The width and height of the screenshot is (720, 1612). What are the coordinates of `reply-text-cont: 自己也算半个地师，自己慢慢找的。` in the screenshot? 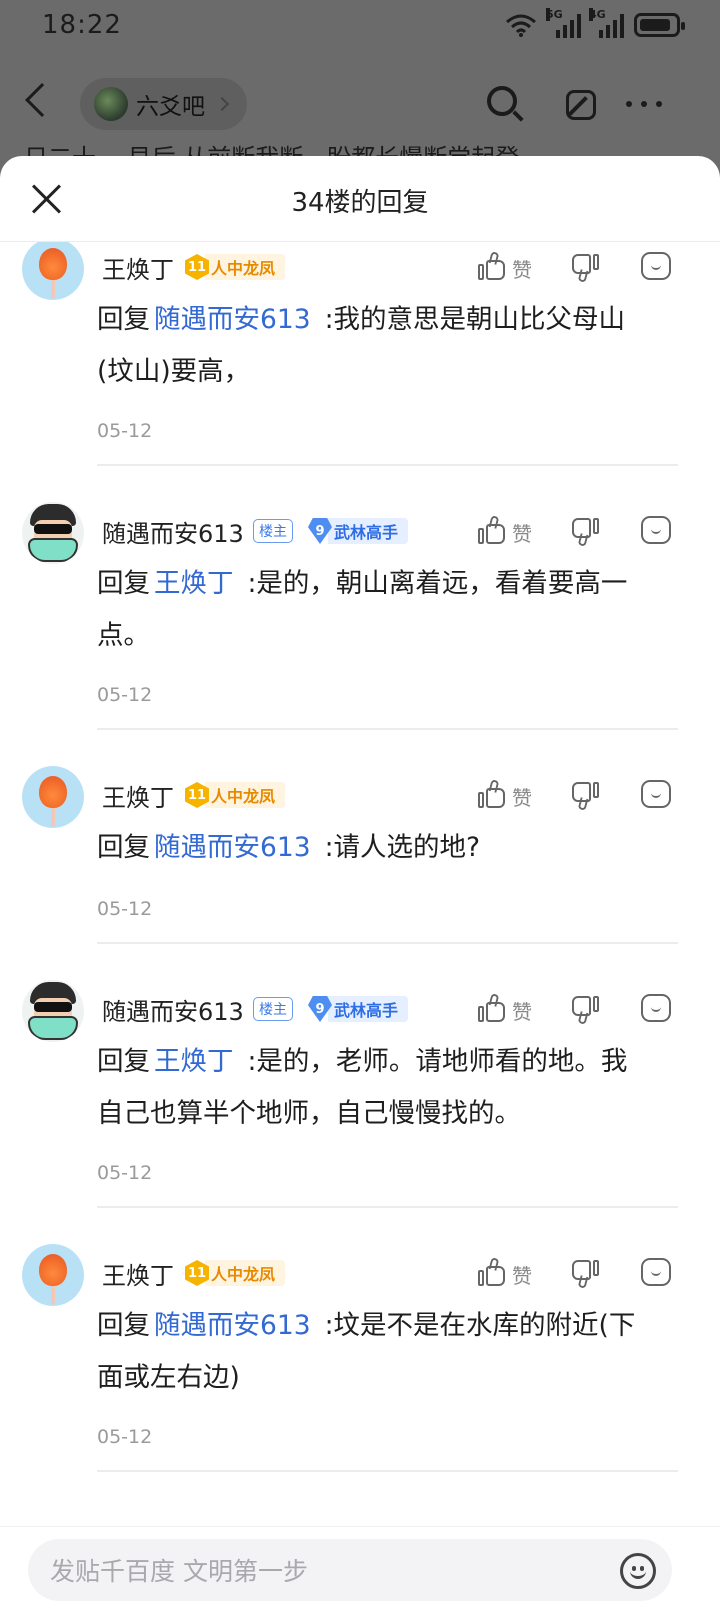 It's located at (309, 1113).